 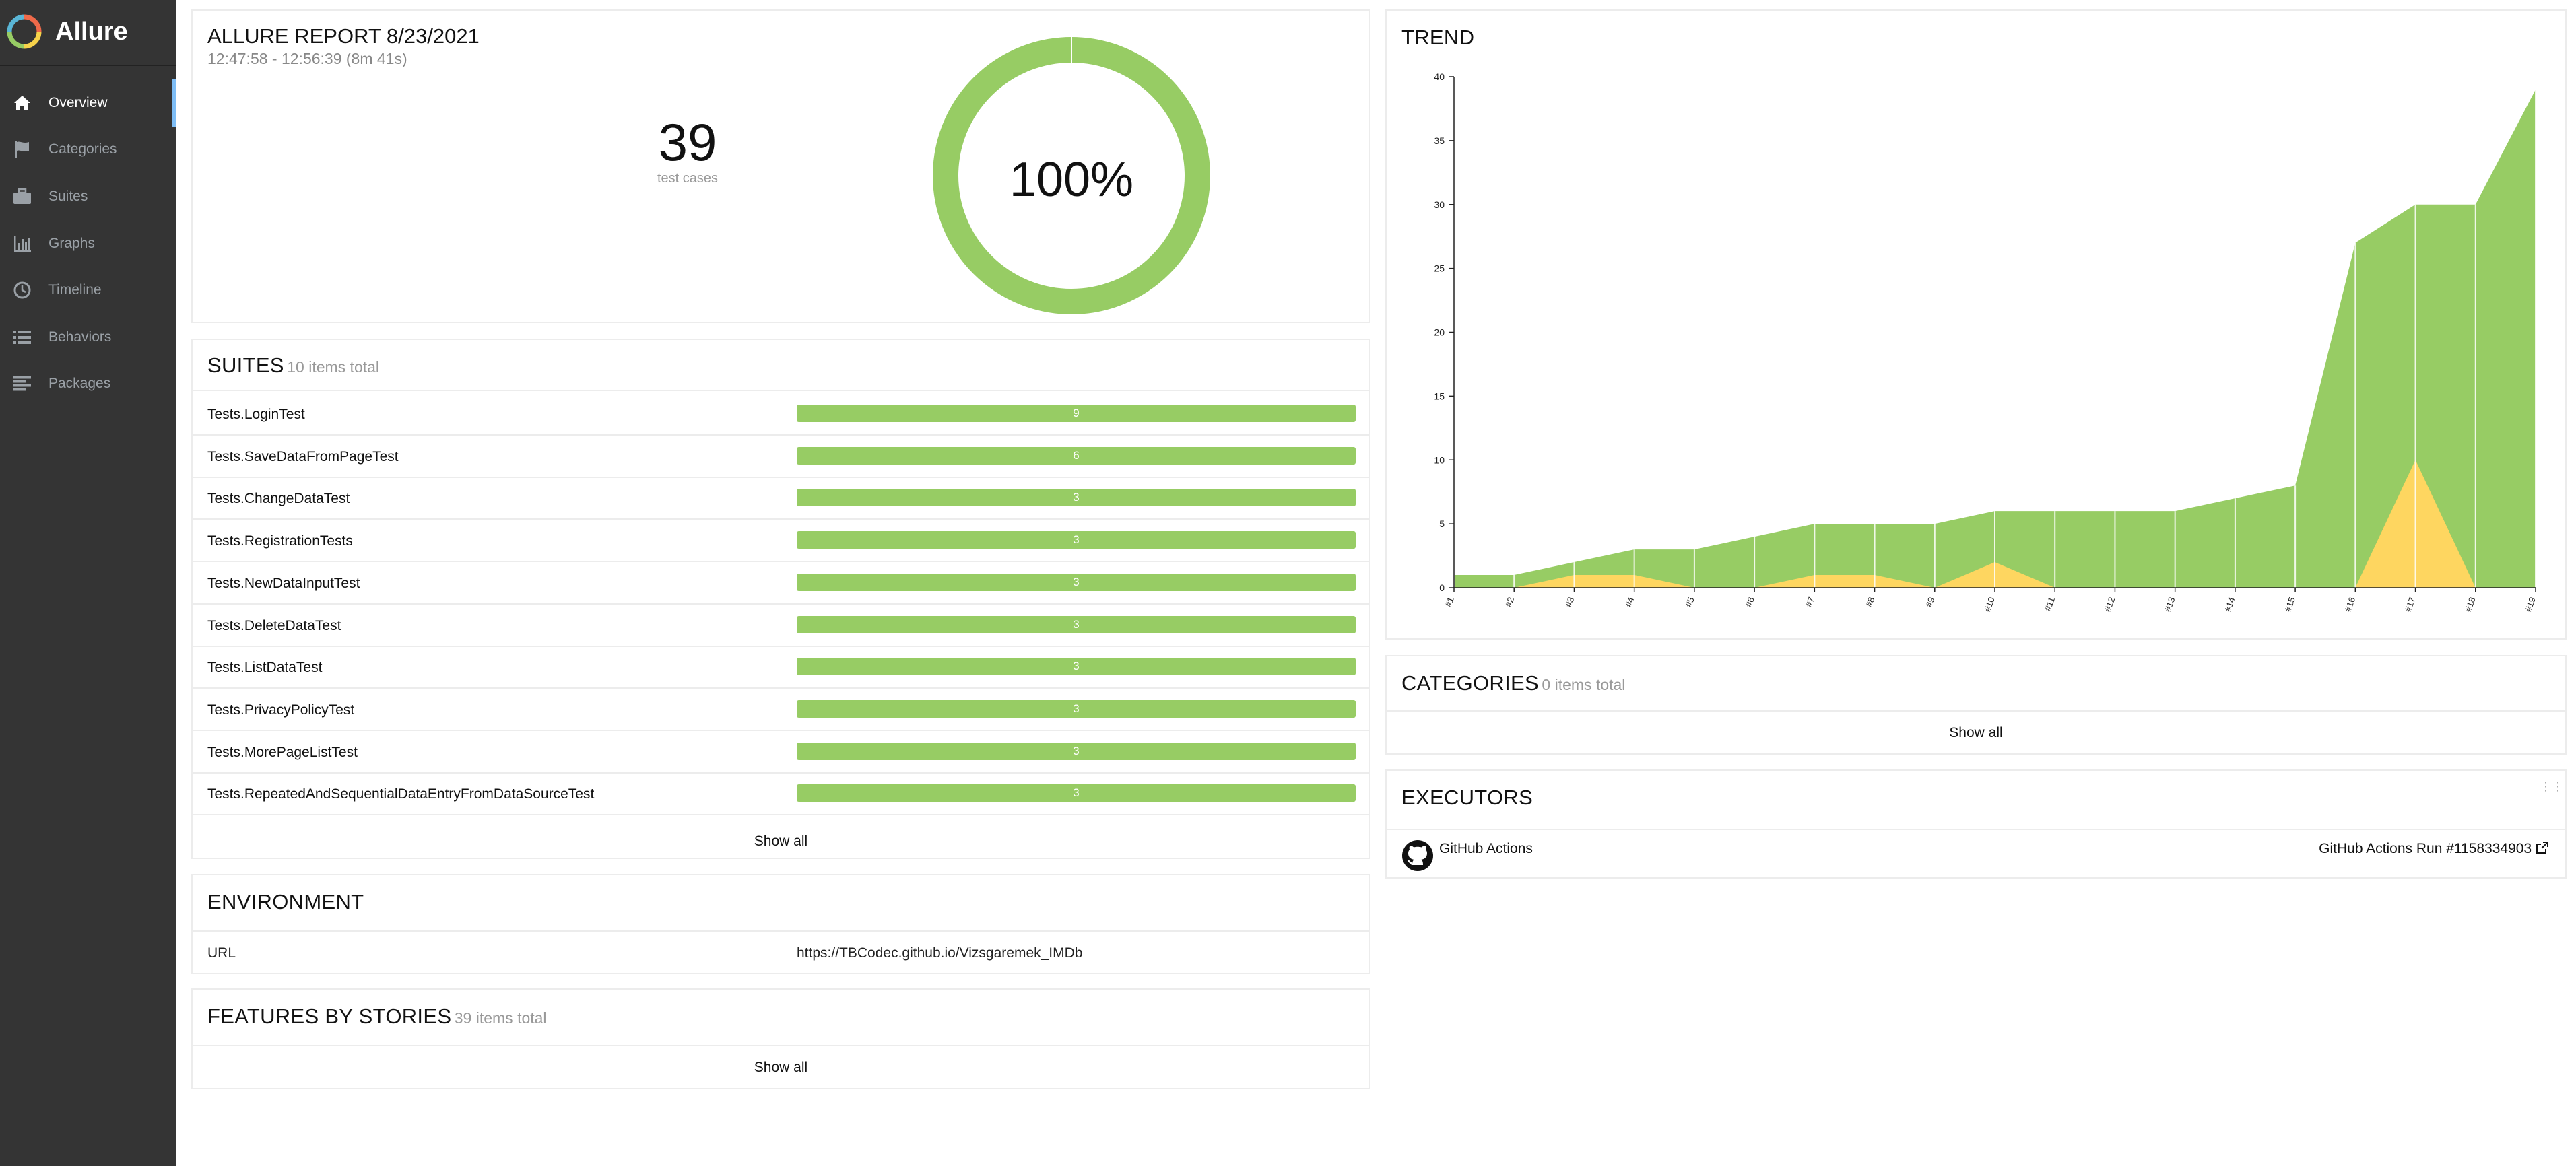 What do you see at coordinates (781, 457) in the screenshot?
I see `suite-row: Tests.SaveDataFromPageTest 6` at bounding box center [781, 457].